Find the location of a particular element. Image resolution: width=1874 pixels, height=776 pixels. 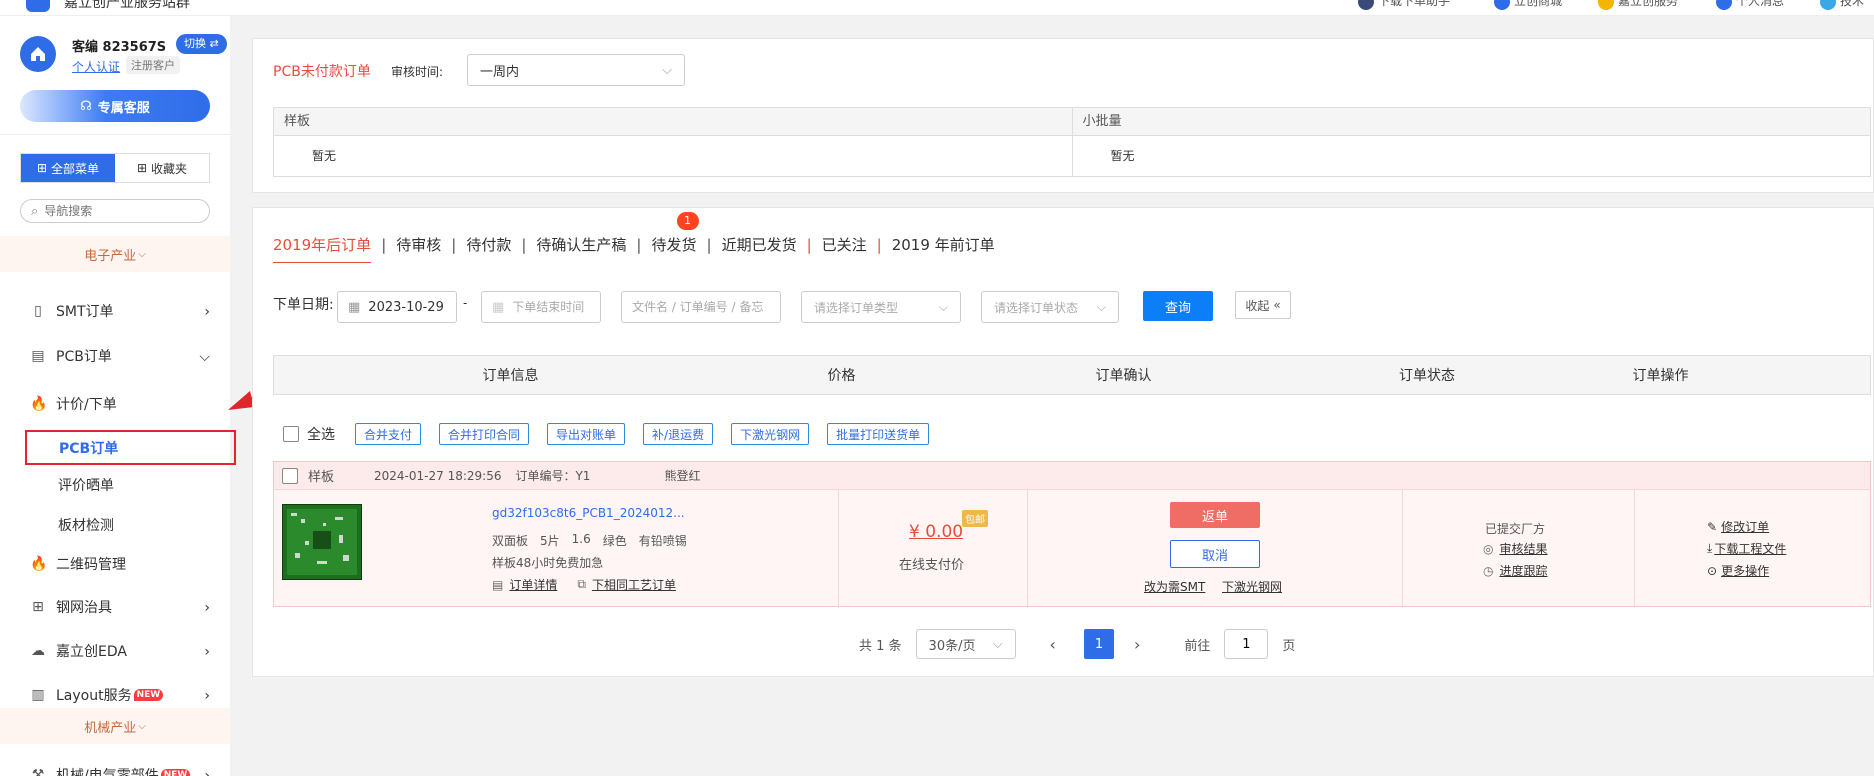

goto-page-input is located at coordinates (1246, 644).